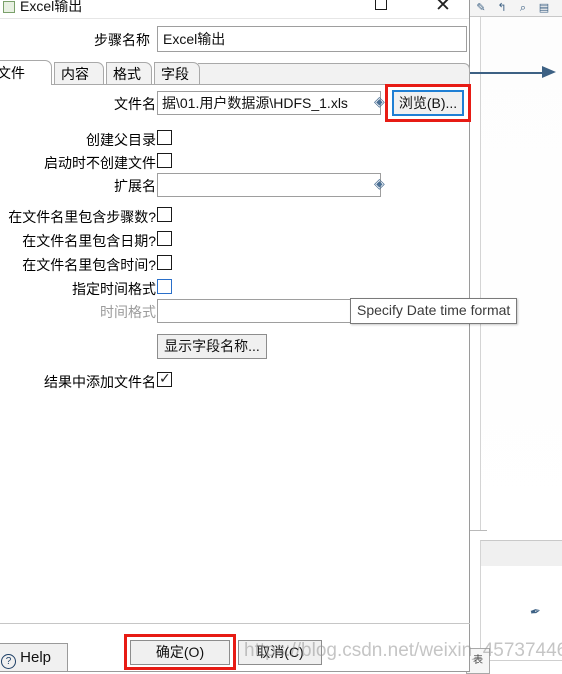 The image size is (562, 674). I want to click on cancel-button: 取消(C), so click(280, 652).